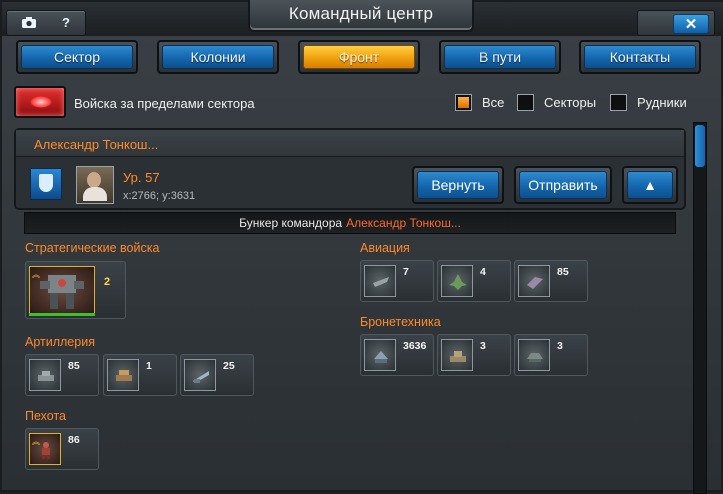 The width and height of the screenshot is (723, 494). I want to click on return-button-label: Вернуть, so click(458, 185).